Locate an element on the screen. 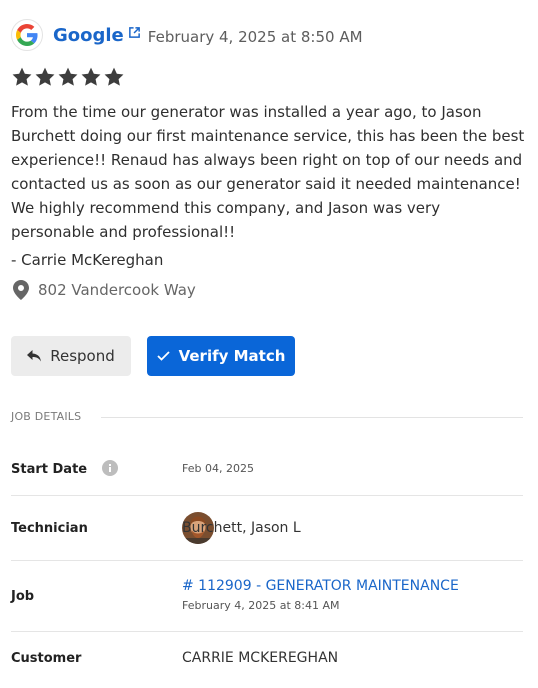 The image size is (538, 688). customer-name: CARRIE MCKEREGHAN is located at coordinates (260, 658).